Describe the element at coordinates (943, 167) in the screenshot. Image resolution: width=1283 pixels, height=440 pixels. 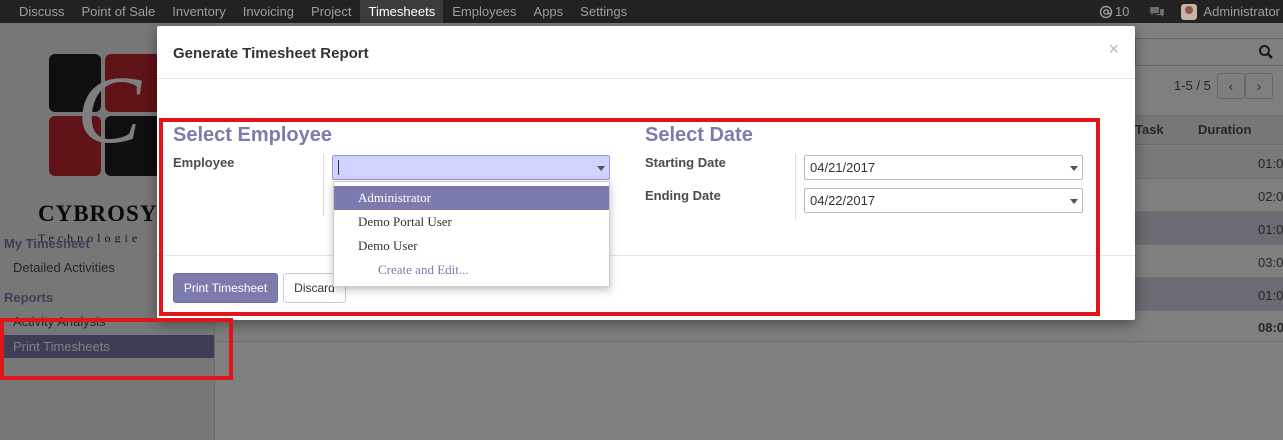
I see `starting-date-field: 04/21/2017` at that location.